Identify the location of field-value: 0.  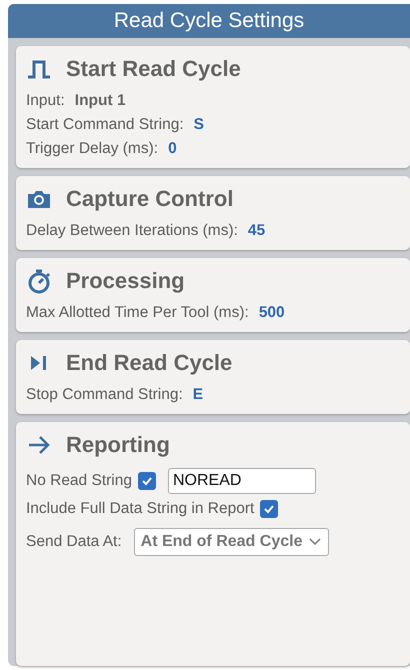
(172, 149).